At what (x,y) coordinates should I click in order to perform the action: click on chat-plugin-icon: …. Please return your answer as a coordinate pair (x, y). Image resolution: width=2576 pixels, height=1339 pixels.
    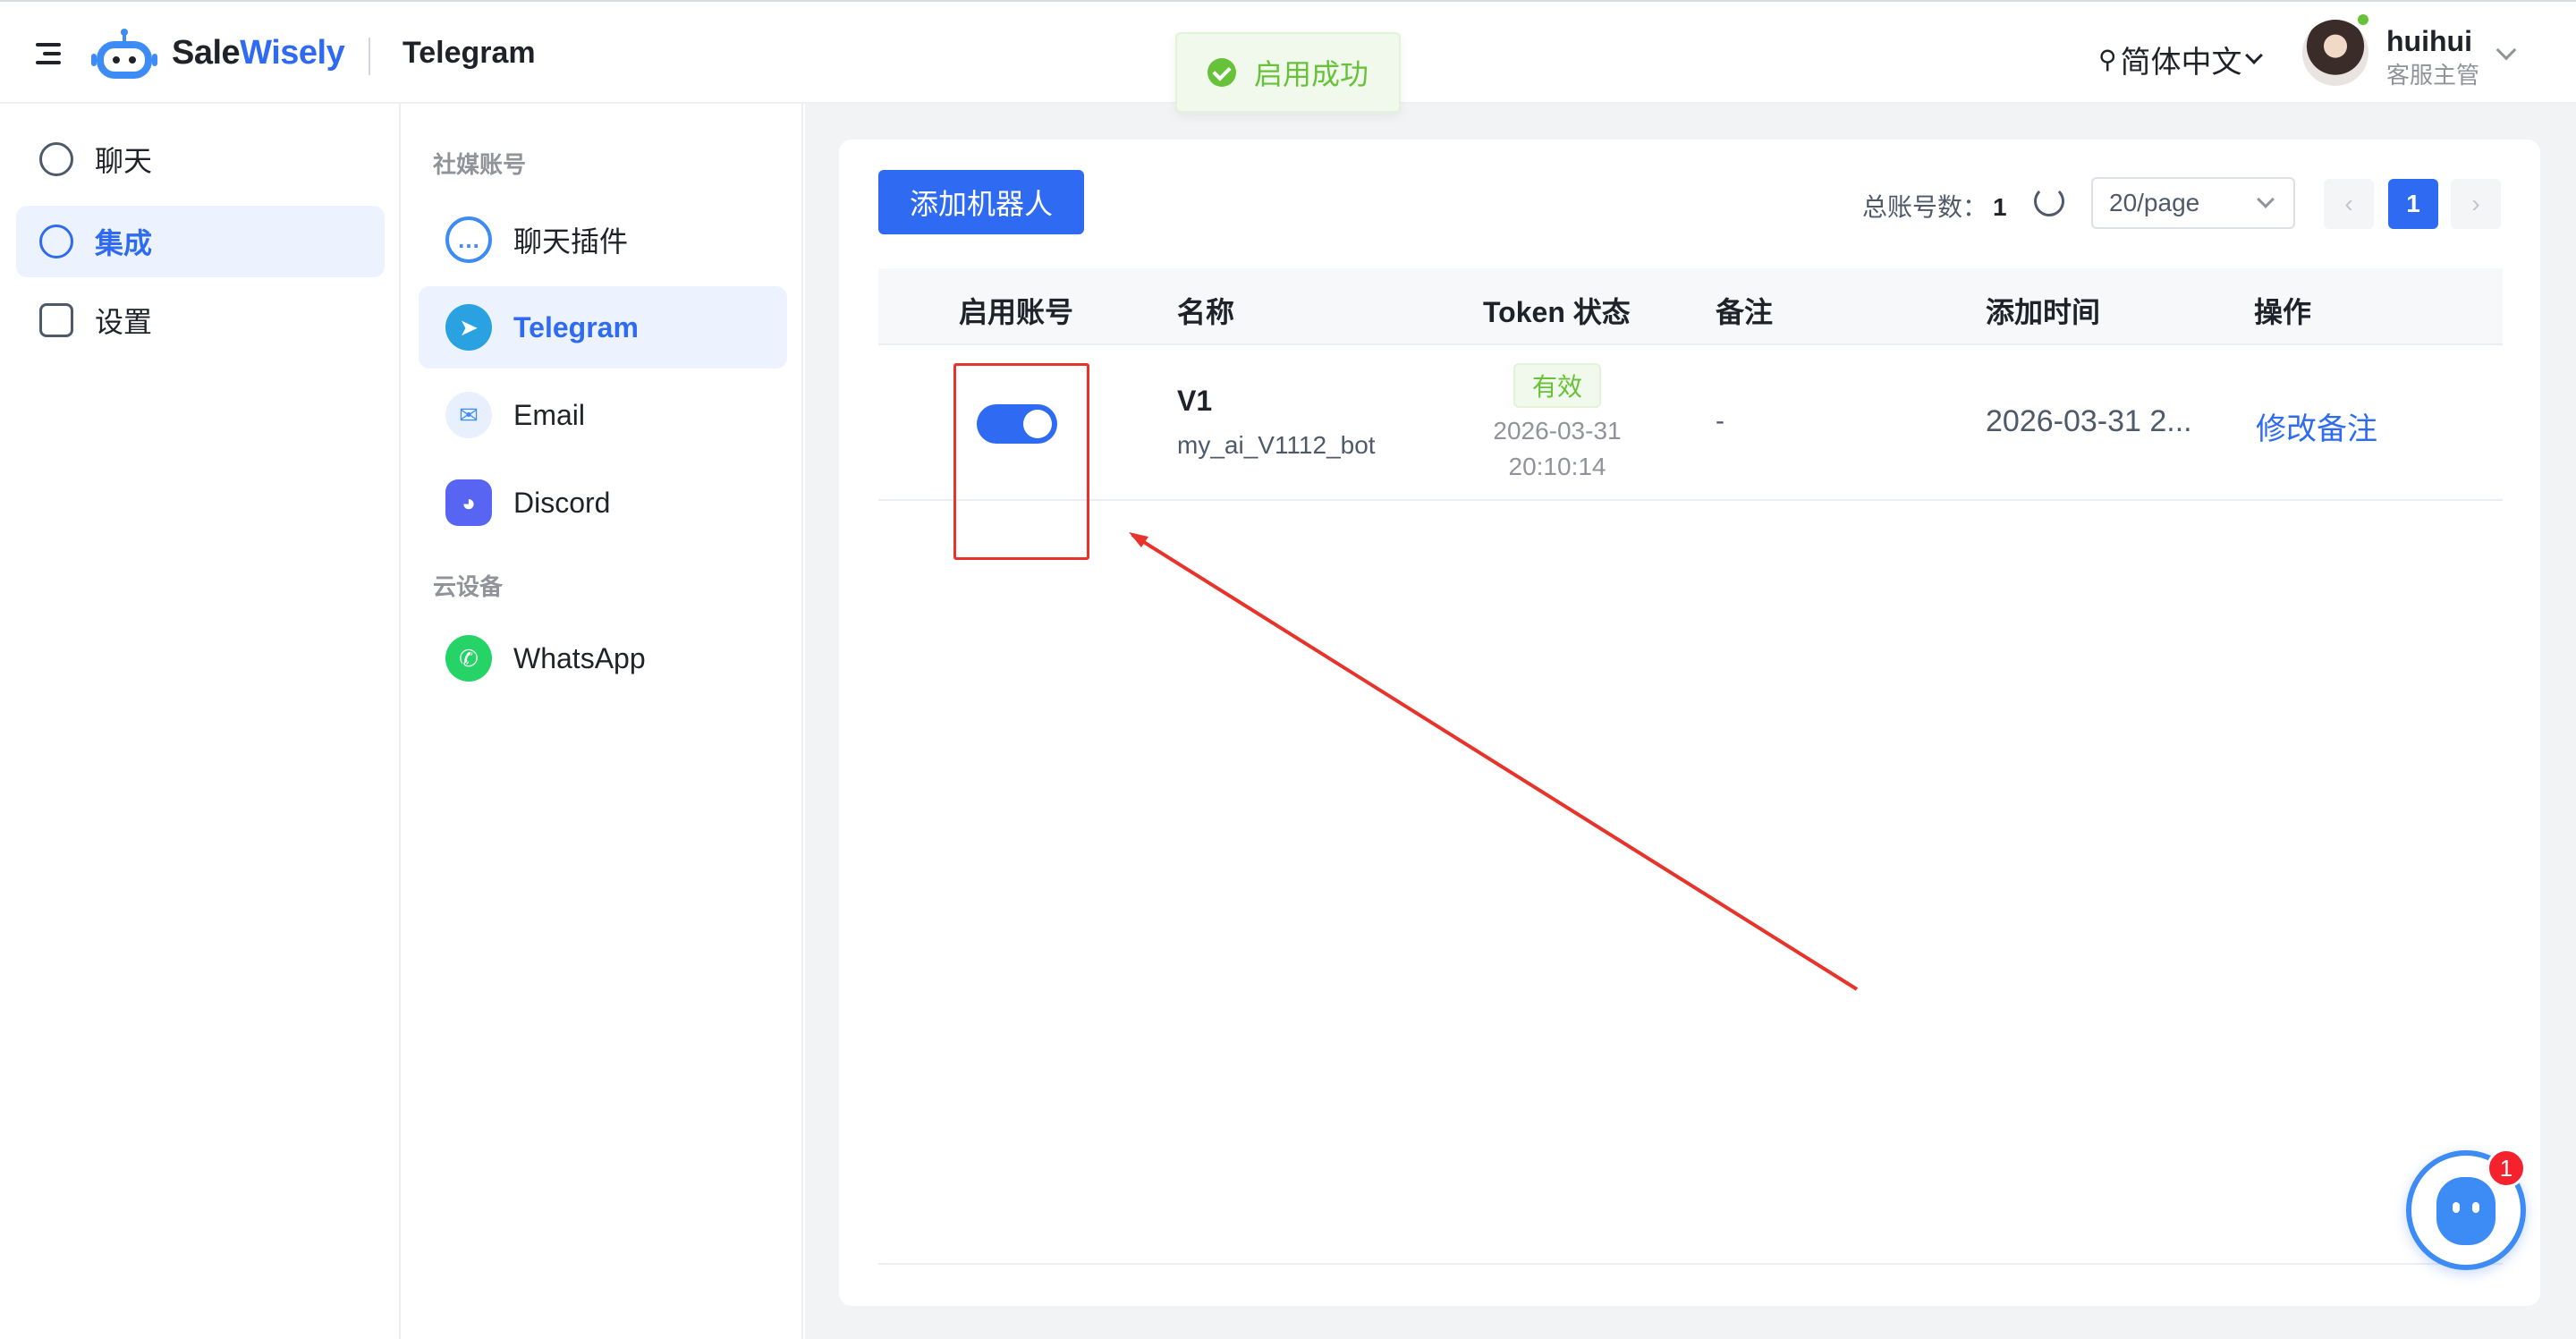
    Looking at the image, I should click on (468, 240).